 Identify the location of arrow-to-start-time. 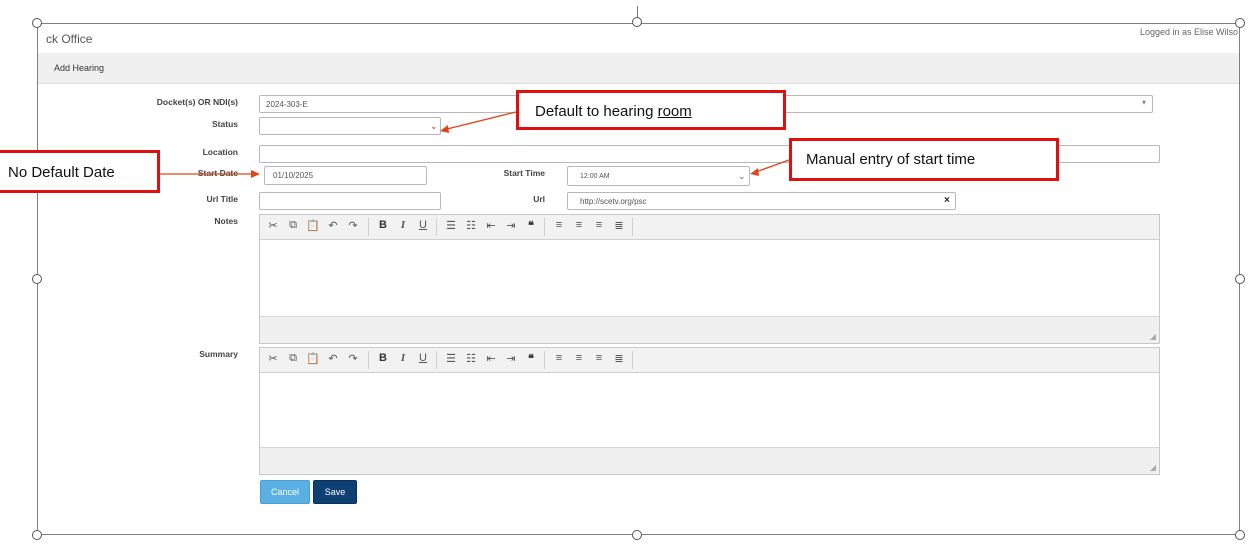
(771, 166).